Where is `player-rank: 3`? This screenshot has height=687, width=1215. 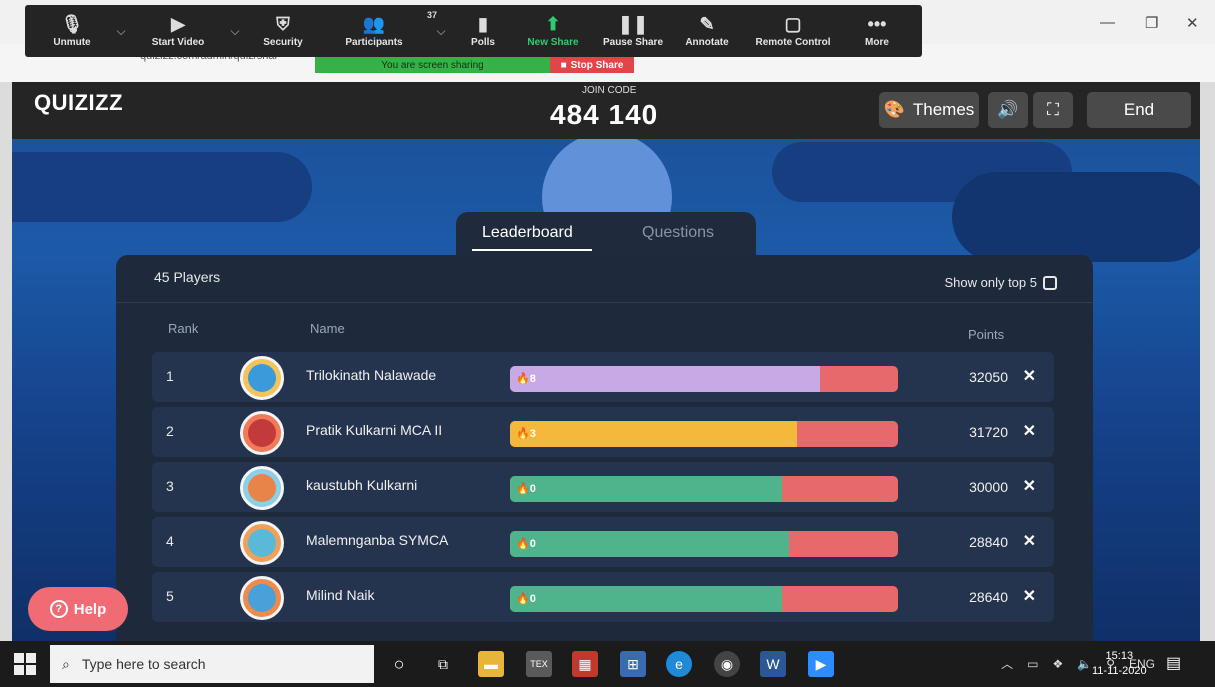 player-rank: 3 is located at coordinates (170, 486).